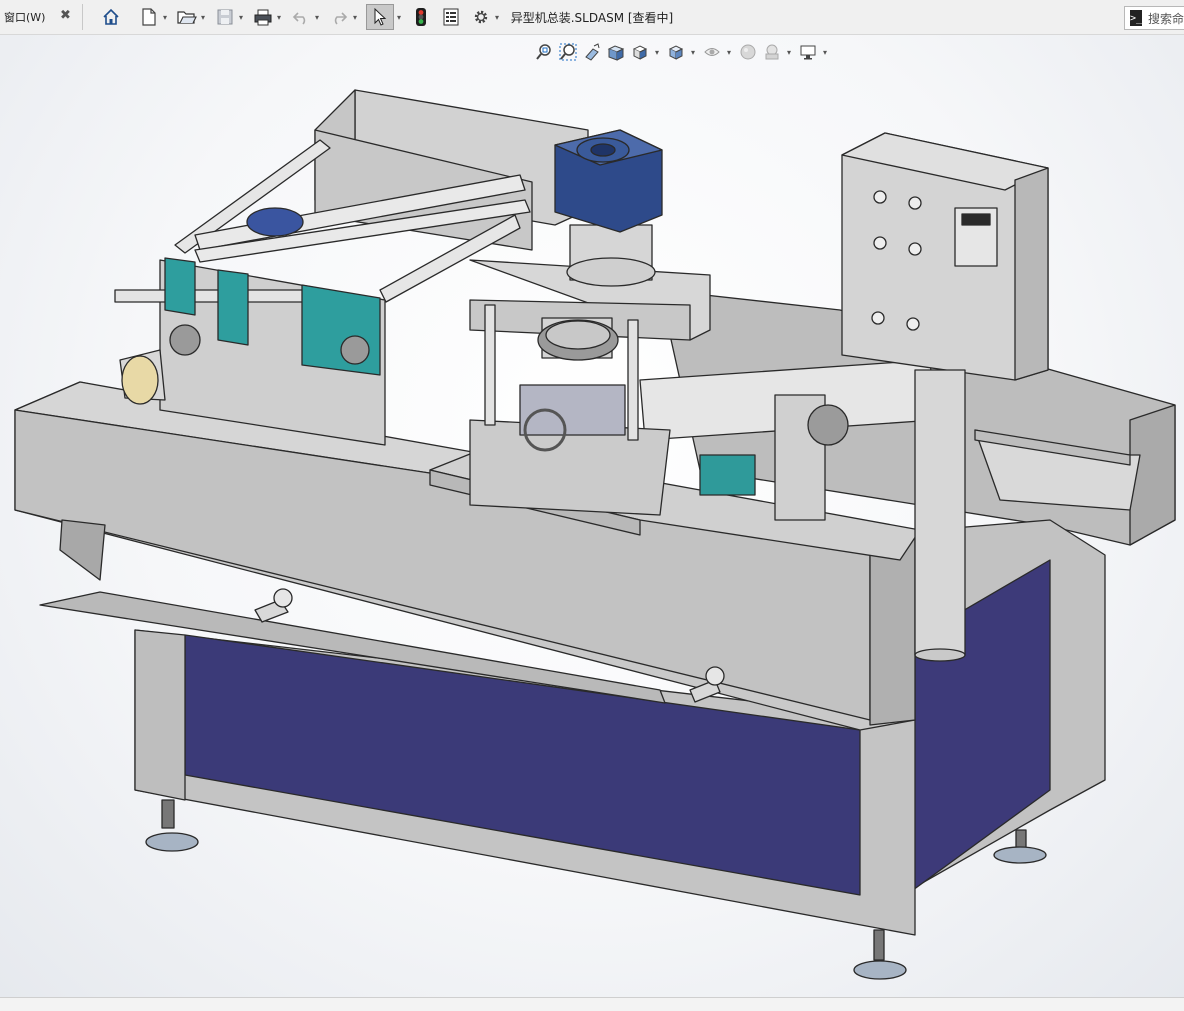  What do you see at coordinates (481, 17) in the screenshot?
I see `options-gear-icon` at bounding box center [481, 17].